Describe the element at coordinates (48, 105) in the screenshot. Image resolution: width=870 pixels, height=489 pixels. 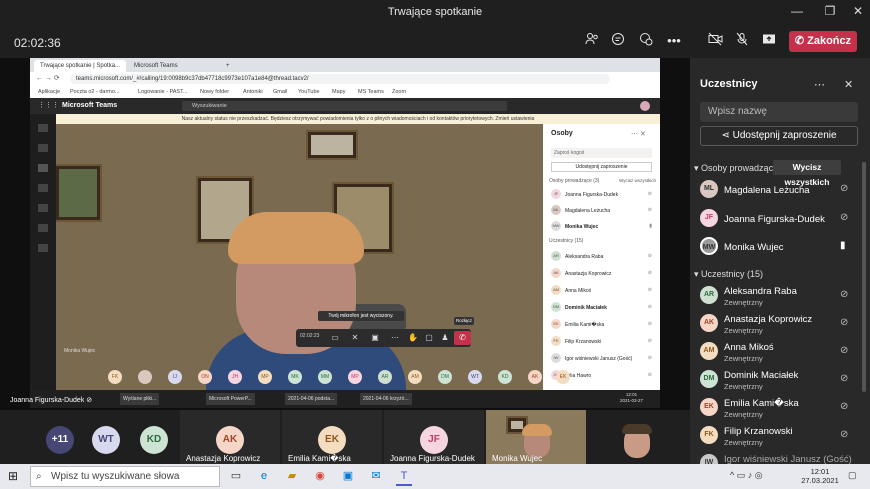
I see `app-grid-icon: ⋮⋮⋮` at that location.